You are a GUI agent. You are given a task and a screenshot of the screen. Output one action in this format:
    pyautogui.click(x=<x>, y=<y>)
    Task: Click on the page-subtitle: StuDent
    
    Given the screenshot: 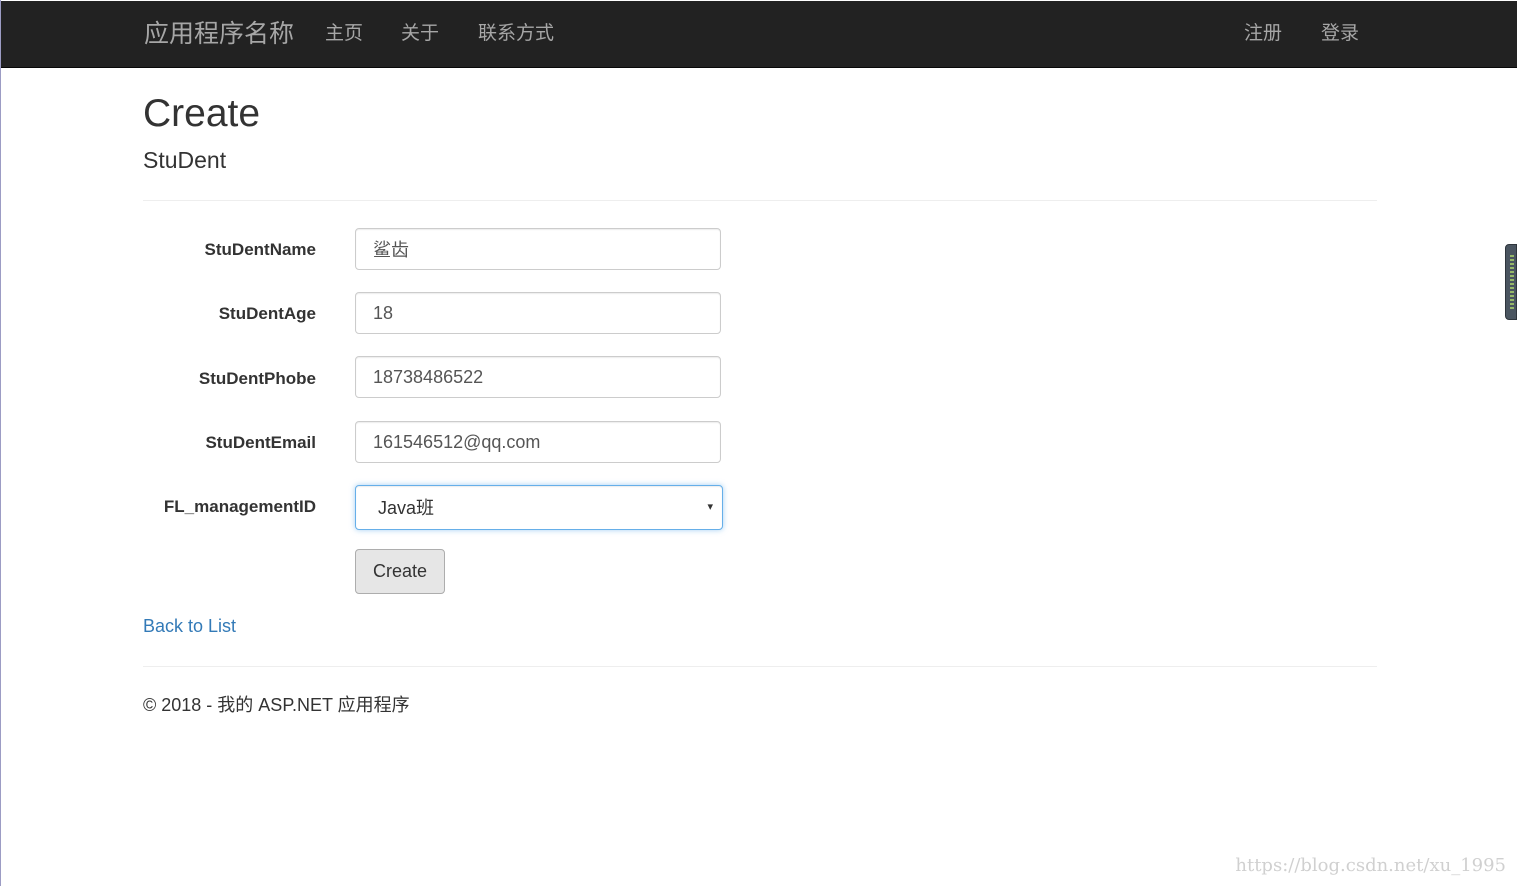 What is the action you would take?
    pyautogui.click(x=185, y=160)
    